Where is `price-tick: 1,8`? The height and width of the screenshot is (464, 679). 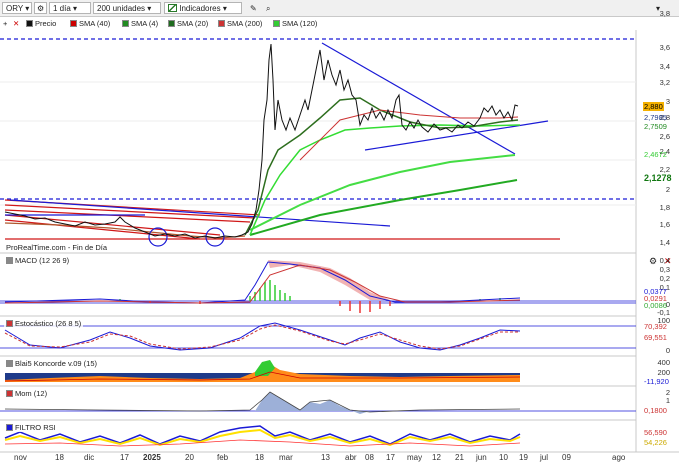 price-tick: 1,8 is located at coordinates (664, 207).